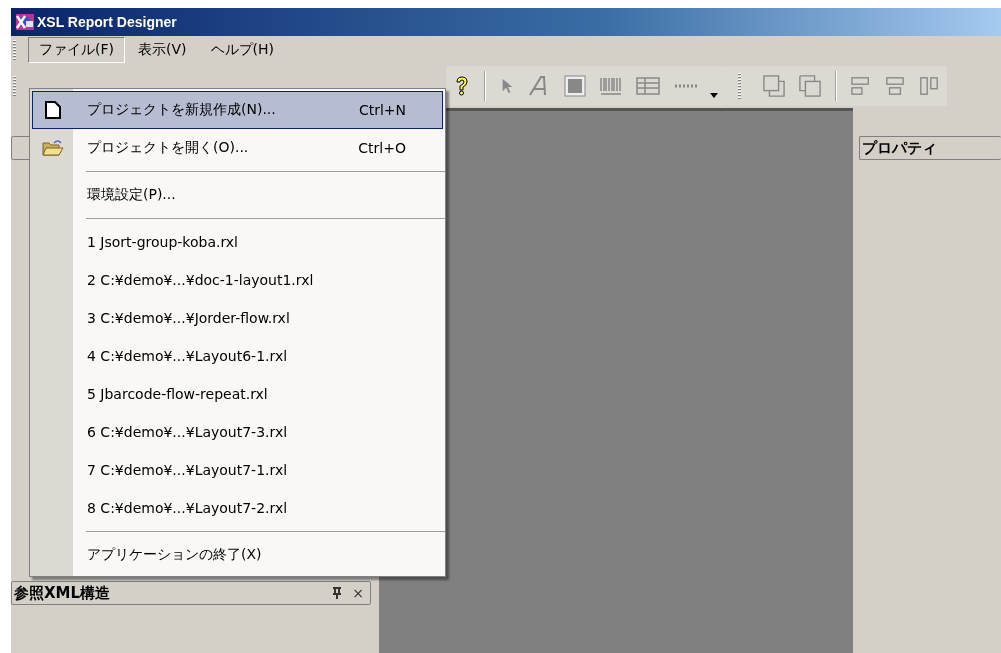 This screenshot has height=653, width=1001. What do you see at coordinates (76, 50) in the screenshot?
I see `menu-item: ファイル(F)` at bounding box center [76, 50].